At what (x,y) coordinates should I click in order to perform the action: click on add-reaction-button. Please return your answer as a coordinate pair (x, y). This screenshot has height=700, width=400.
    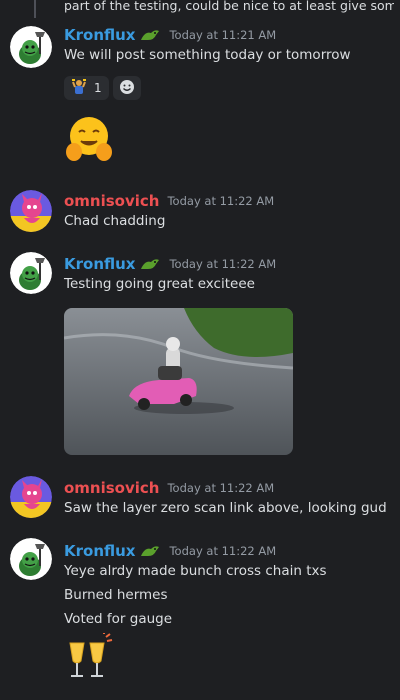
    Looking at the image, I should click on (126, 88).